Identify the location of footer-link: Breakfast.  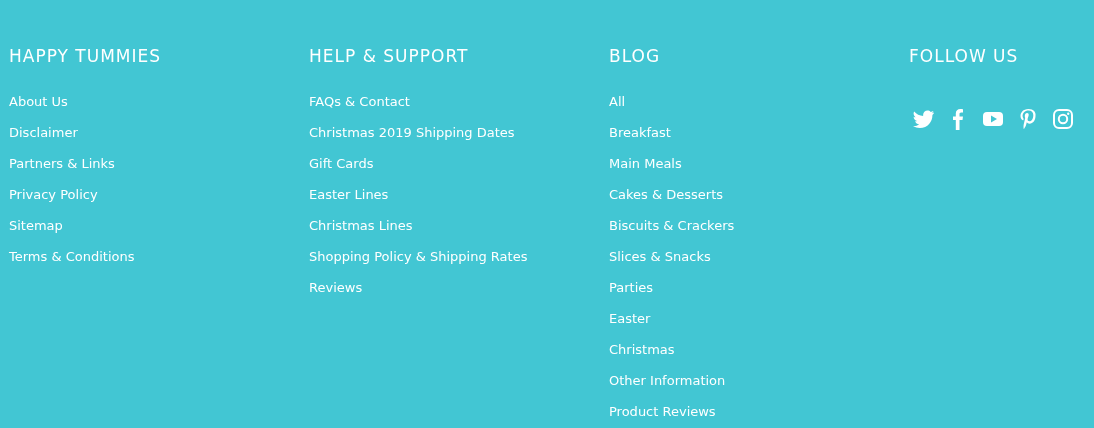
(640, 133).